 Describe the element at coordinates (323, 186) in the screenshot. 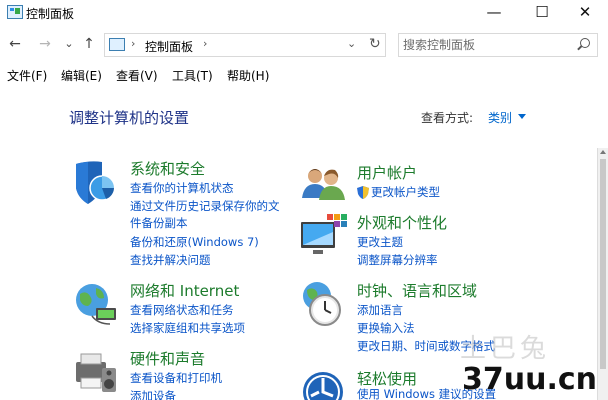

I see `users-icon` at that location.